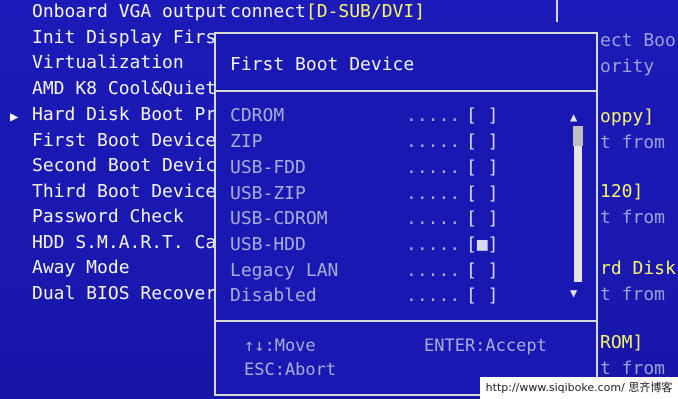 This screenshot has height=399, width=678. What do you see at coordinates (124, 192) in the screenshot?
I see `menu-item-third-boot-device: Third Boot Device` at bounding box center [124, 192].